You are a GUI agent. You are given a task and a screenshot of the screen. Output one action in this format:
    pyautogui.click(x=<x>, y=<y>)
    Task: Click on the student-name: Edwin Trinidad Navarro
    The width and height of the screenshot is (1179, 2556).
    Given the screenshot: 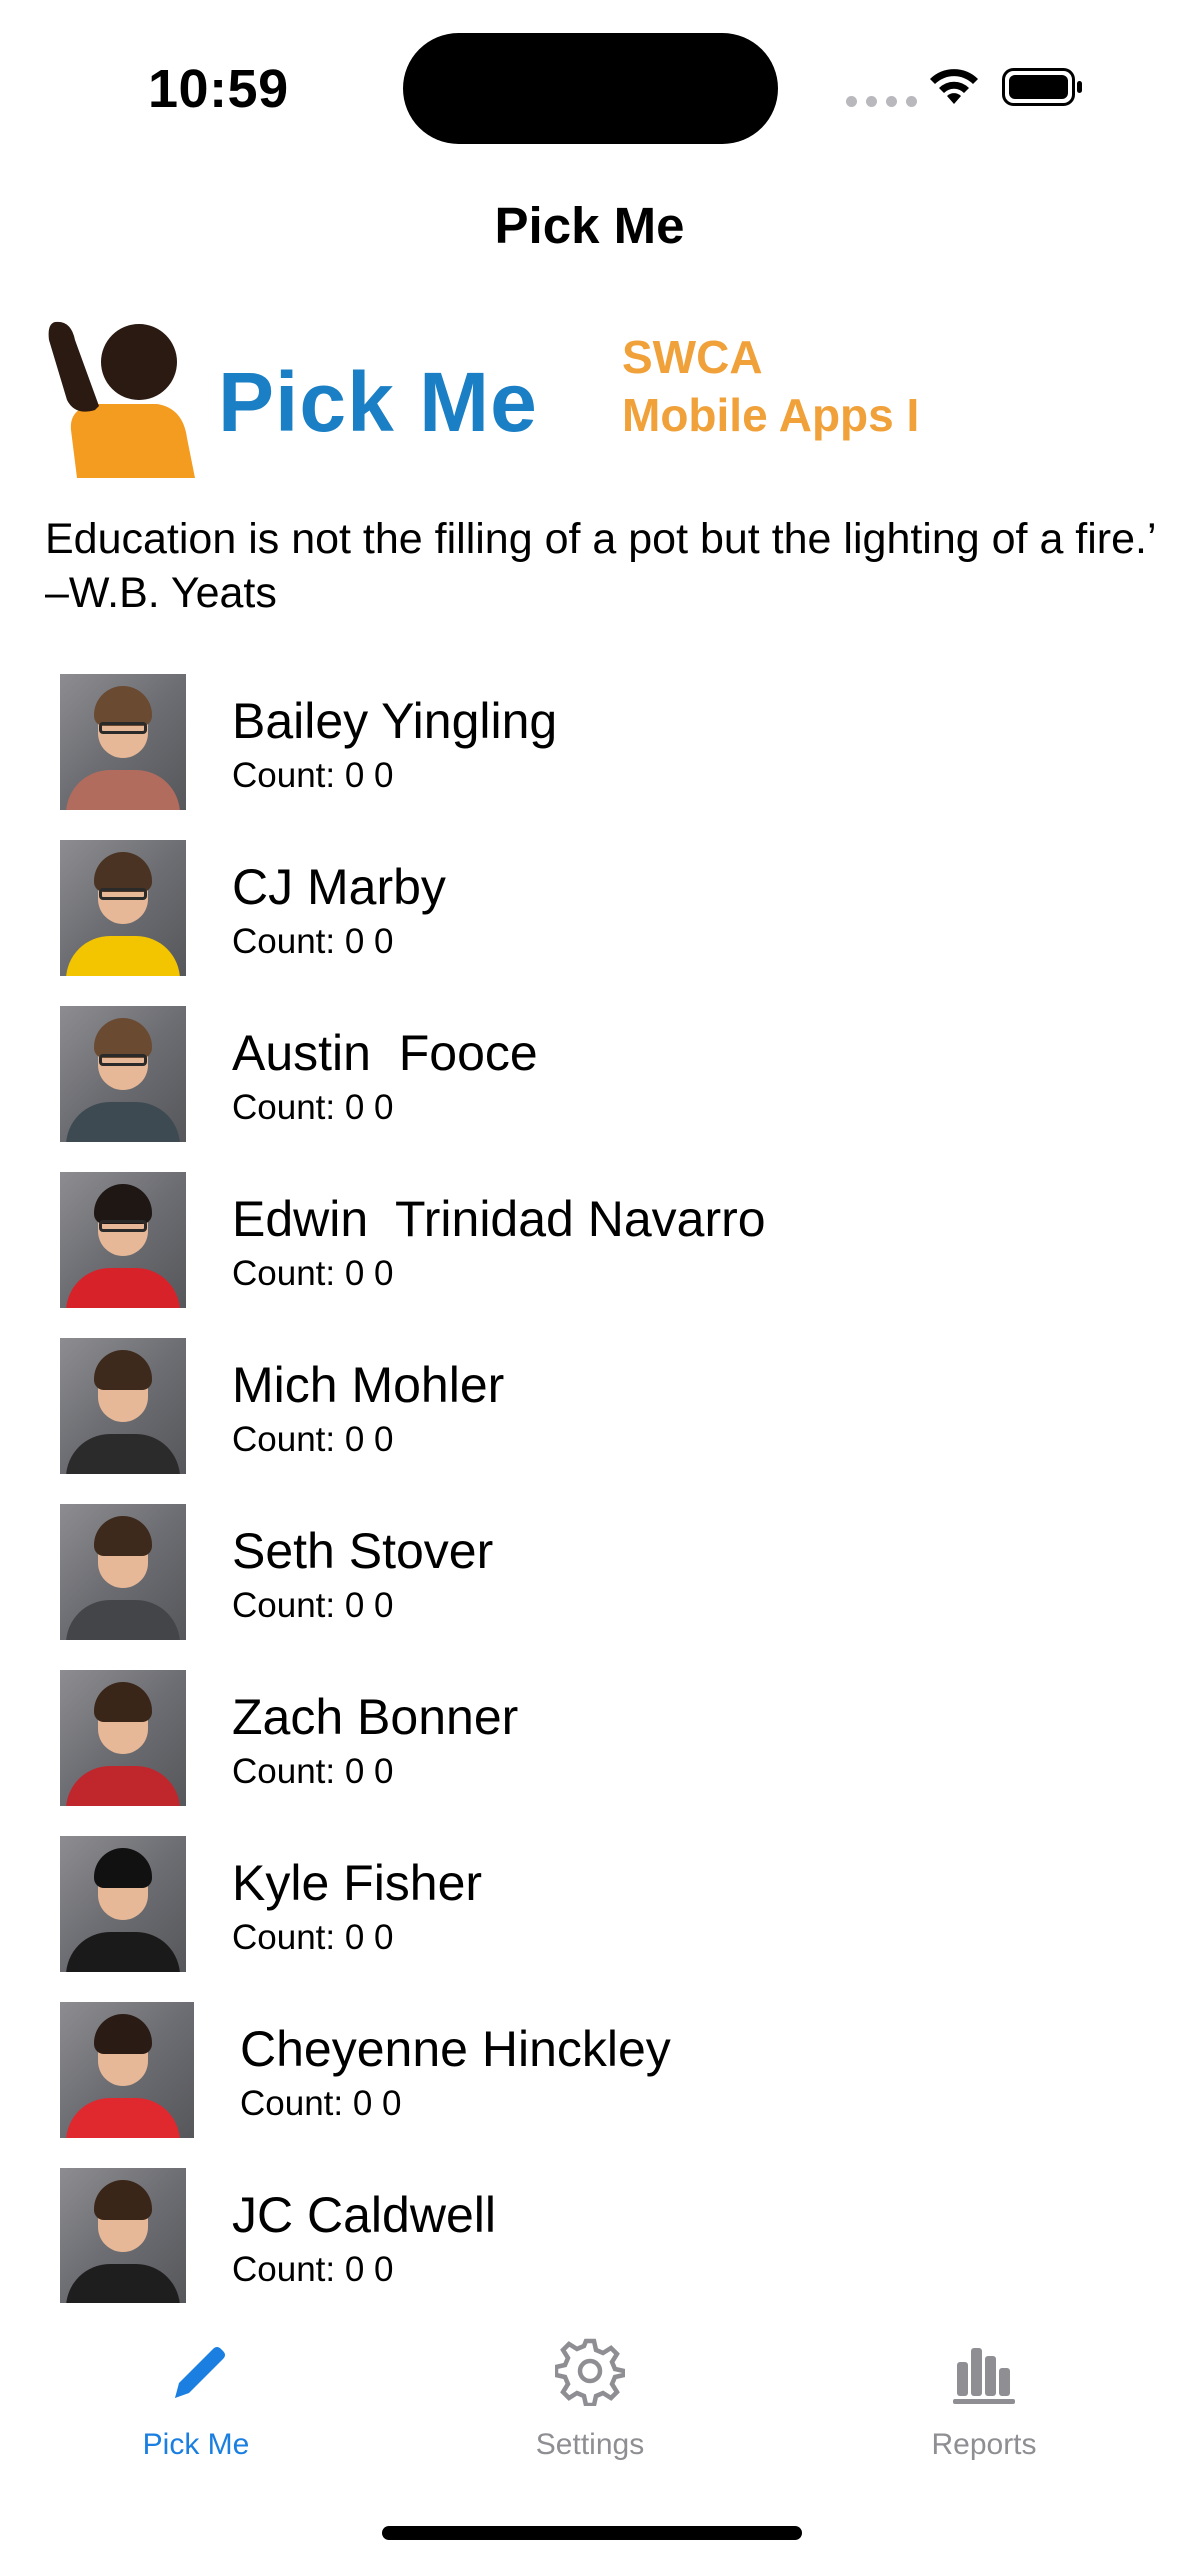 What is the action you would take?
    pyautogui.click(x=499, y=1219)
    